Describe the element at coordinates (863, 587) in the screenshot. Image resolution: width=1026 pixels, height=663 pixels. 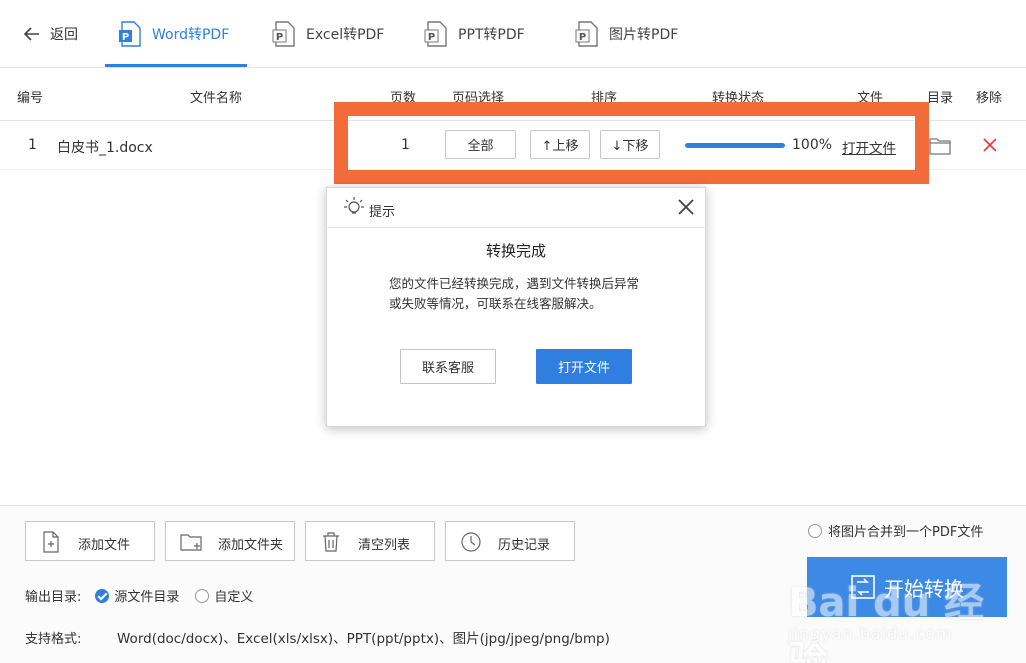
I see `convert-icon` at that location.